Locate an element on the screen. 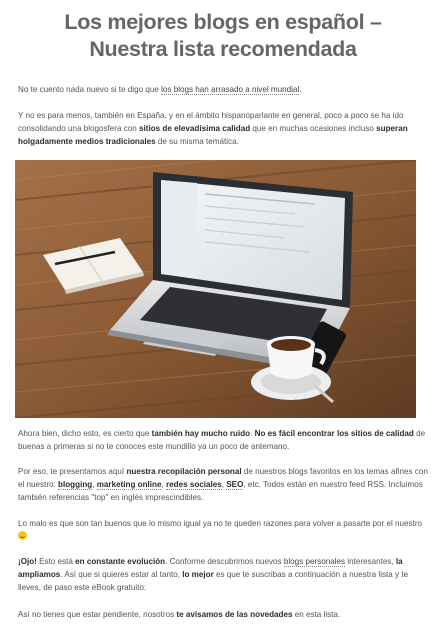  emphasis: te avisamos de las novedades is located at coordinates (234, 614).